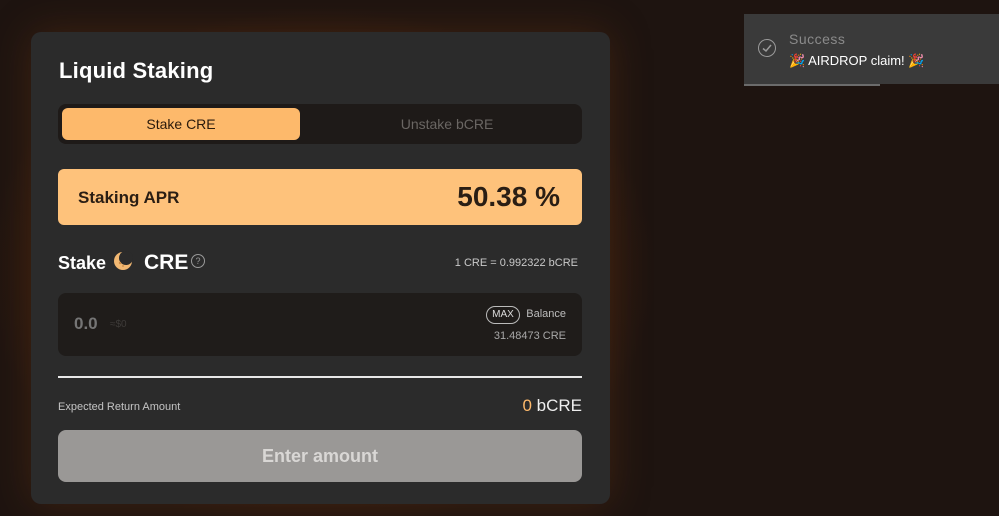  What do you see at coordinates (767, 48) in the screenshot?
I see `check-circle-icon` at bounding box center [767, 48].